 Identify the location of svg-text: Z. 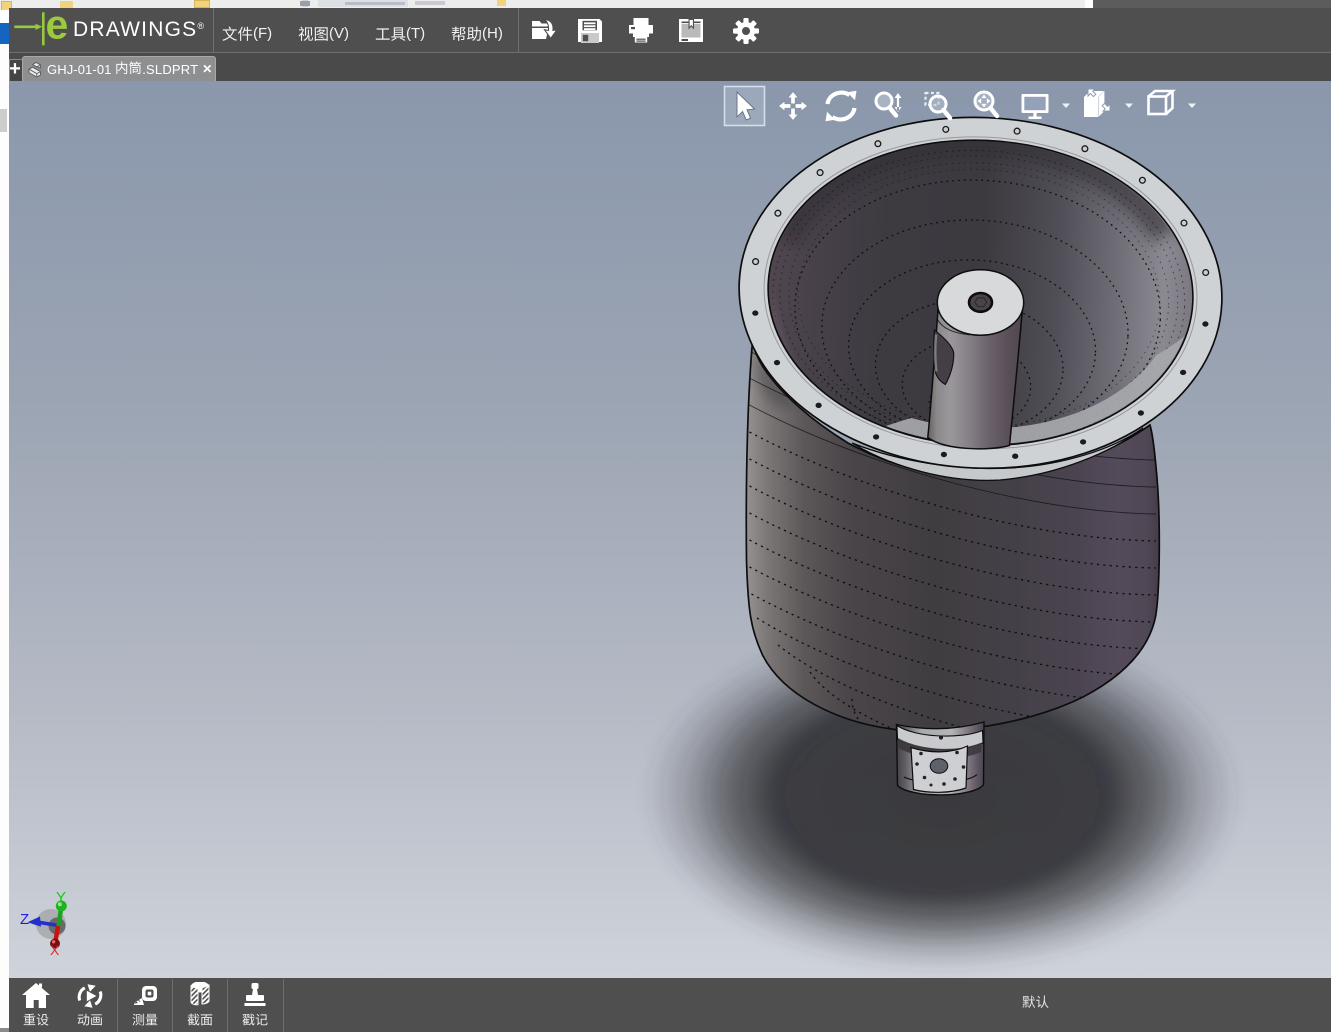
(24, 919).